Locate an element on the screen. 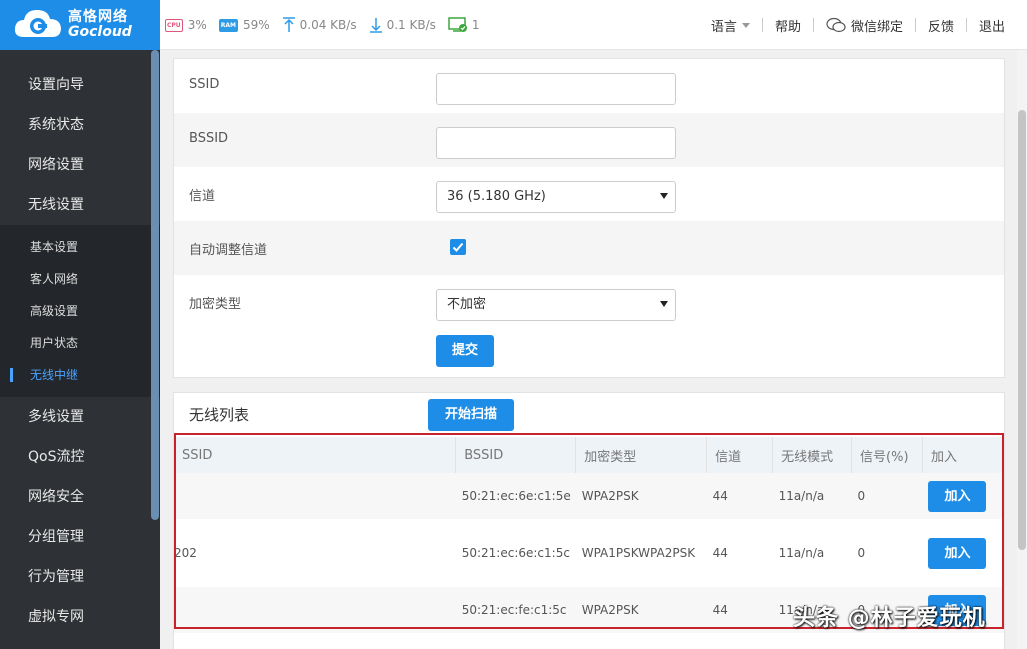 The height and width of the screenshot is (649, 1027). language-menu: 语言 is located at coordinates (730, 25).